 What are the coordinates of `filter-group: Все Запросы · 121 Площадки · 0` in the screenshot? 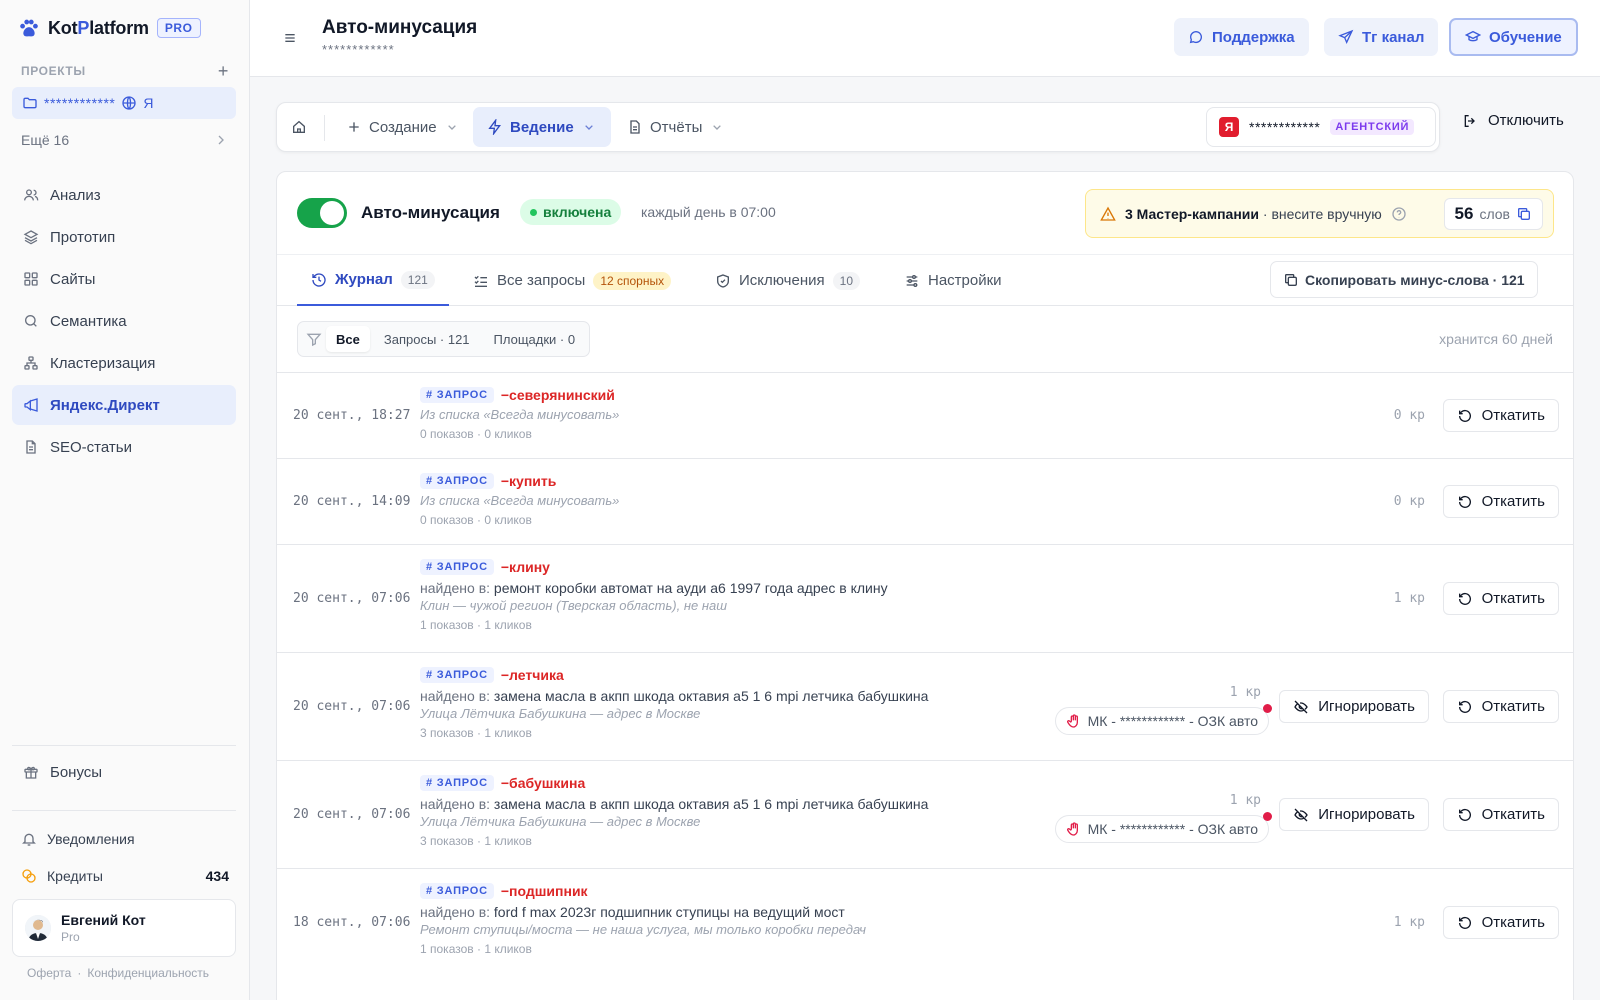 It's located at (444, 339).